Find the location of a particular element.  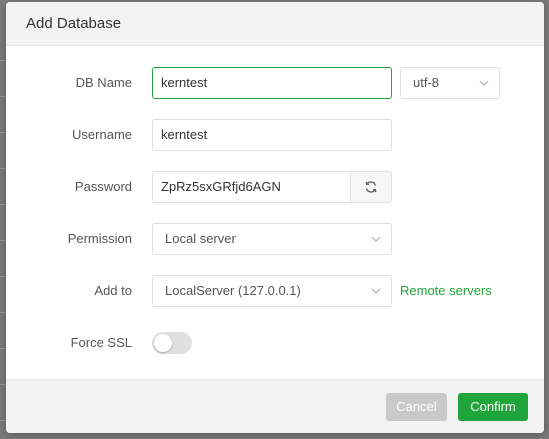

add-to-value: LocalServer (127.0.0.1) is located at coordinates (233, 290).